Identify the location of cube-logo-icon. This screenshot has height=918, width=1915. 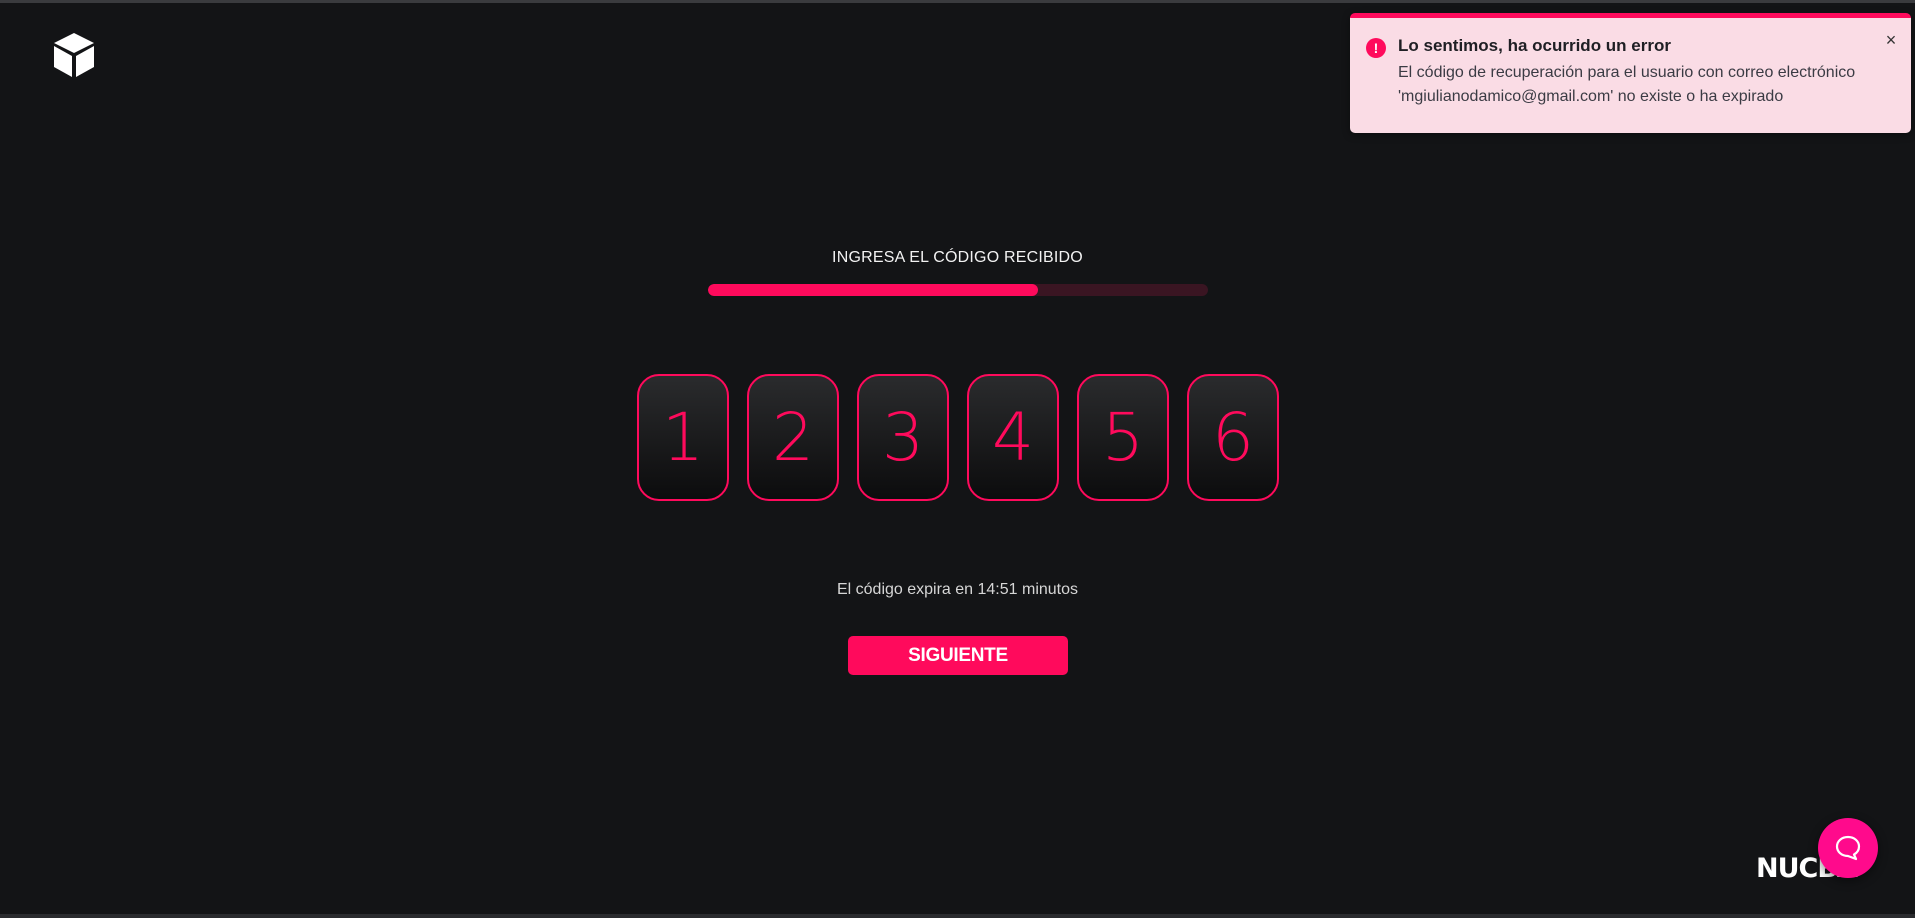
(74, 55).